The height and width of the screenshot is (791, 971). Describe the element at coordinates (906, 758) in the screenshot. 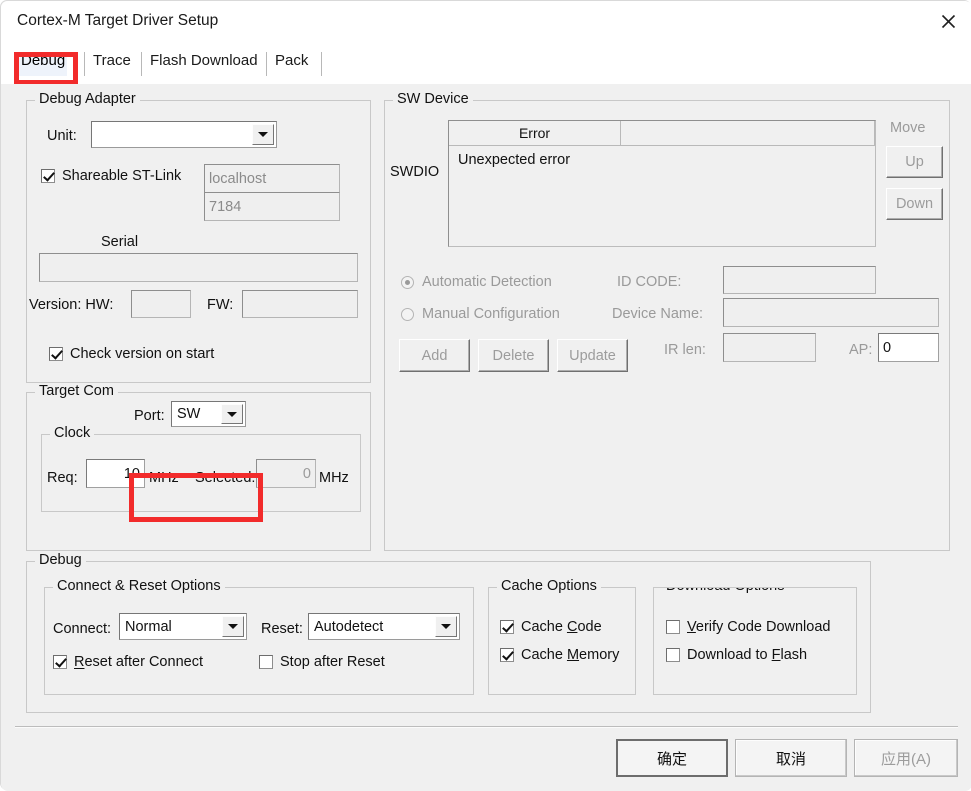

I see `apply-button: 应用(A)` at that location.